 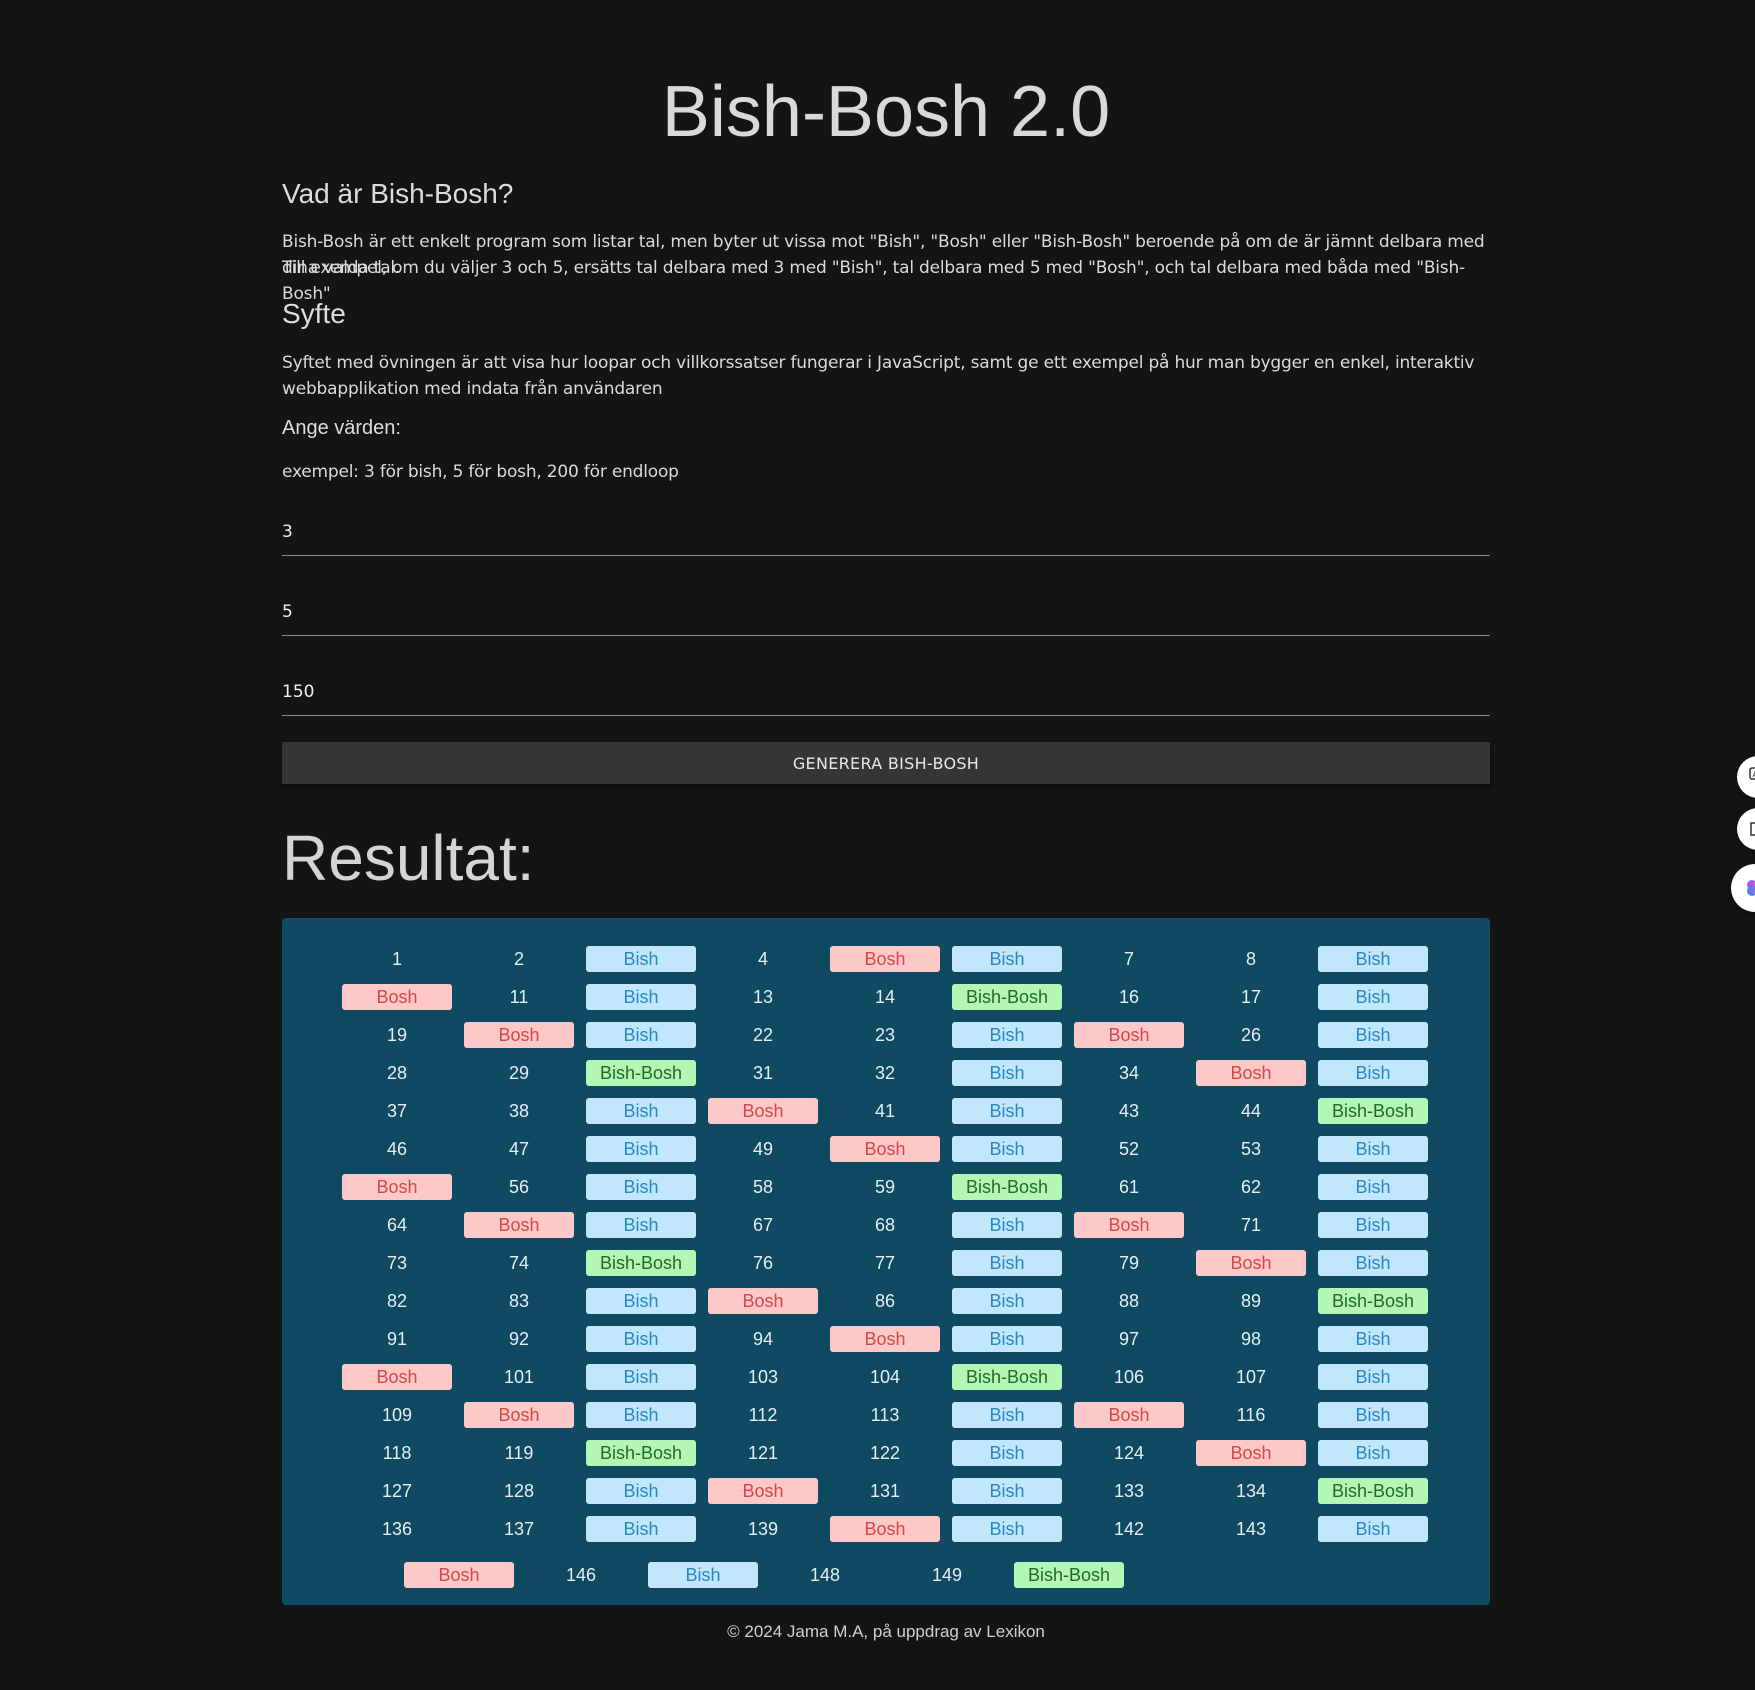 What do you see at coordinates (341, 428) in the screenshot?
I see `form-heading: Ange värden:` at bounding box center [341, 428].